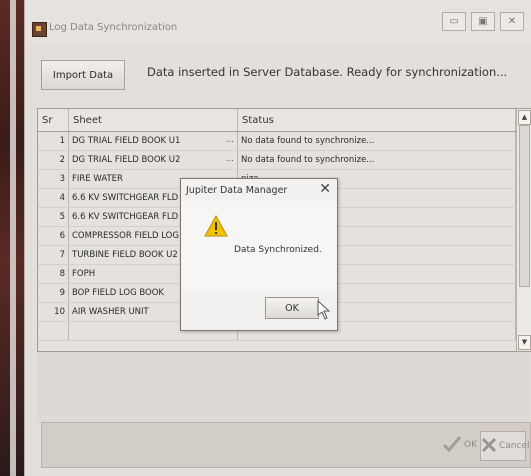 This screenshot has width=531, height=476. I want to click on row-number: 6, so click(53, 236).